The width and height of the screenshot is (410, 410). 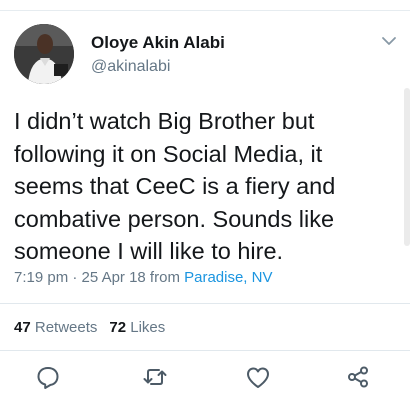 What do you see at coordinates (389, 41) in the screenshot?
I see `chevron-down-icon` at bounding box center [389, 41].